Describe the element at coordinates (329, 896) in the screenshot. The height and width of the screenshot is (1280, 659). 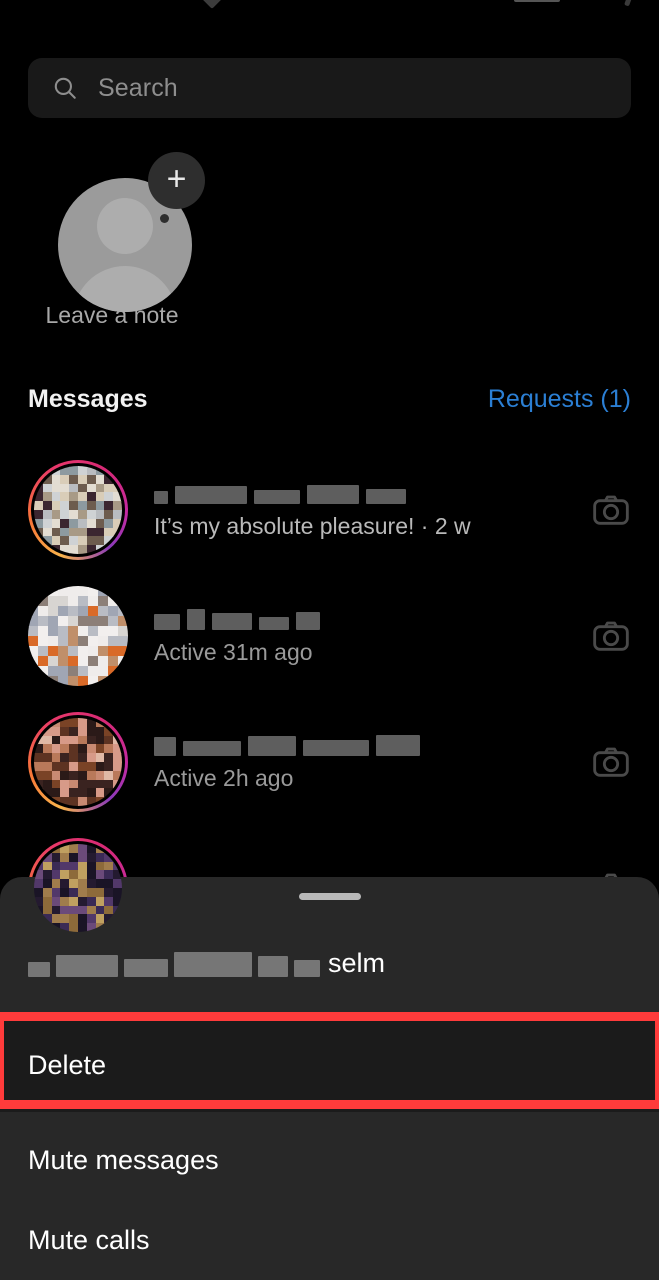
I see `drag-handle` at that location.